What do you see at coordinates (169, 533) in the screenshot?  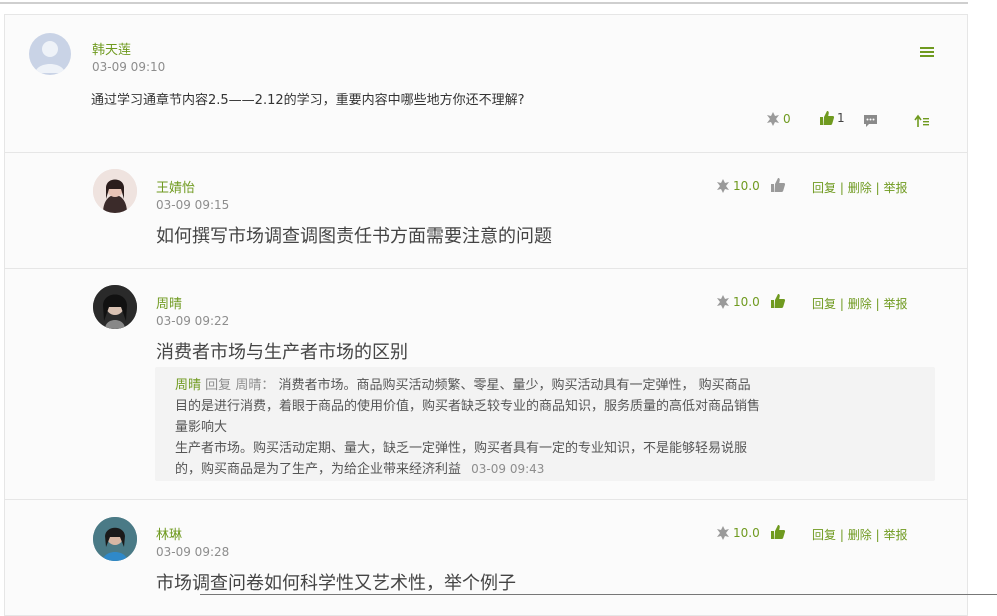 I see `comment-author: 林琳` at bounding box center [169, 533].